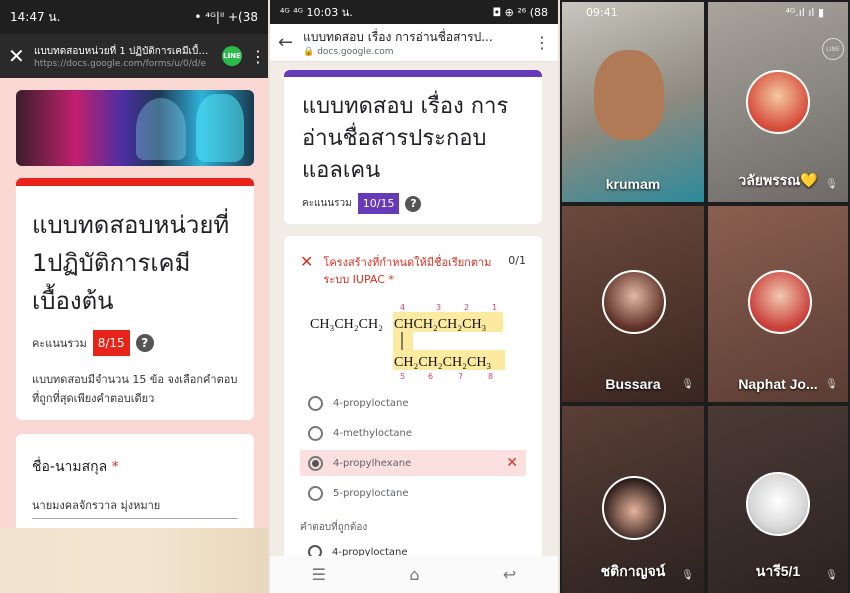 Image resolution: width=850 pixels, height=593 pixels. Describe the element at coordinates (403, 341) in the screenshot. I see `highlight-box` at that location.